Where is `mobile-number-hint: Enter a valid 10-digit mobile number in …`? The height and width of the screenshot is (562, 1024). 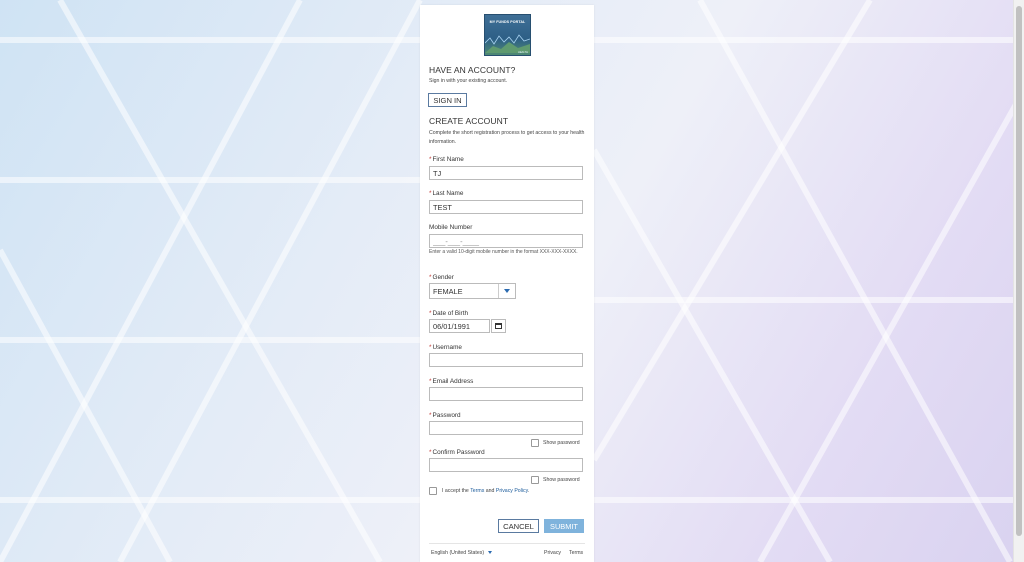 mobile-number-hint: Enter a valid 10-digit mobile number in … is located at coordinates (503, 252).